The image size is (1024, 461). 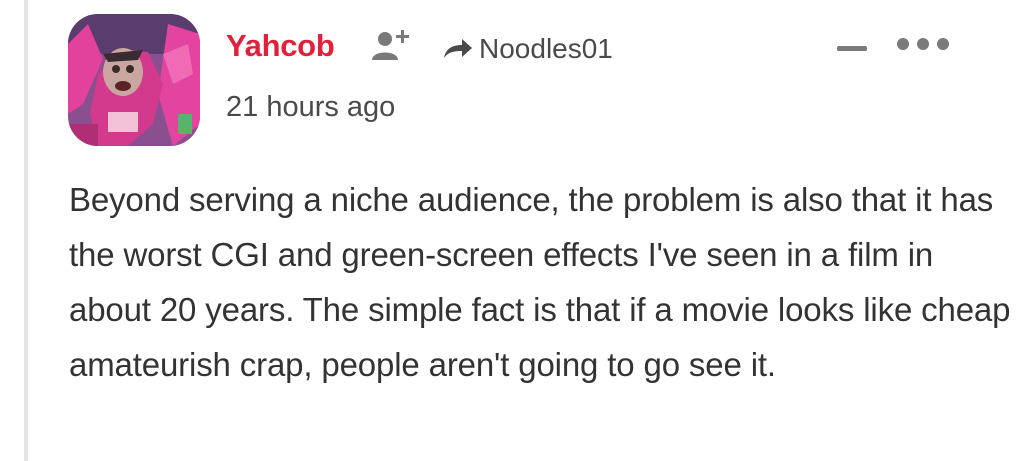 I want to click on thread-line, so click(x=14, y=230).